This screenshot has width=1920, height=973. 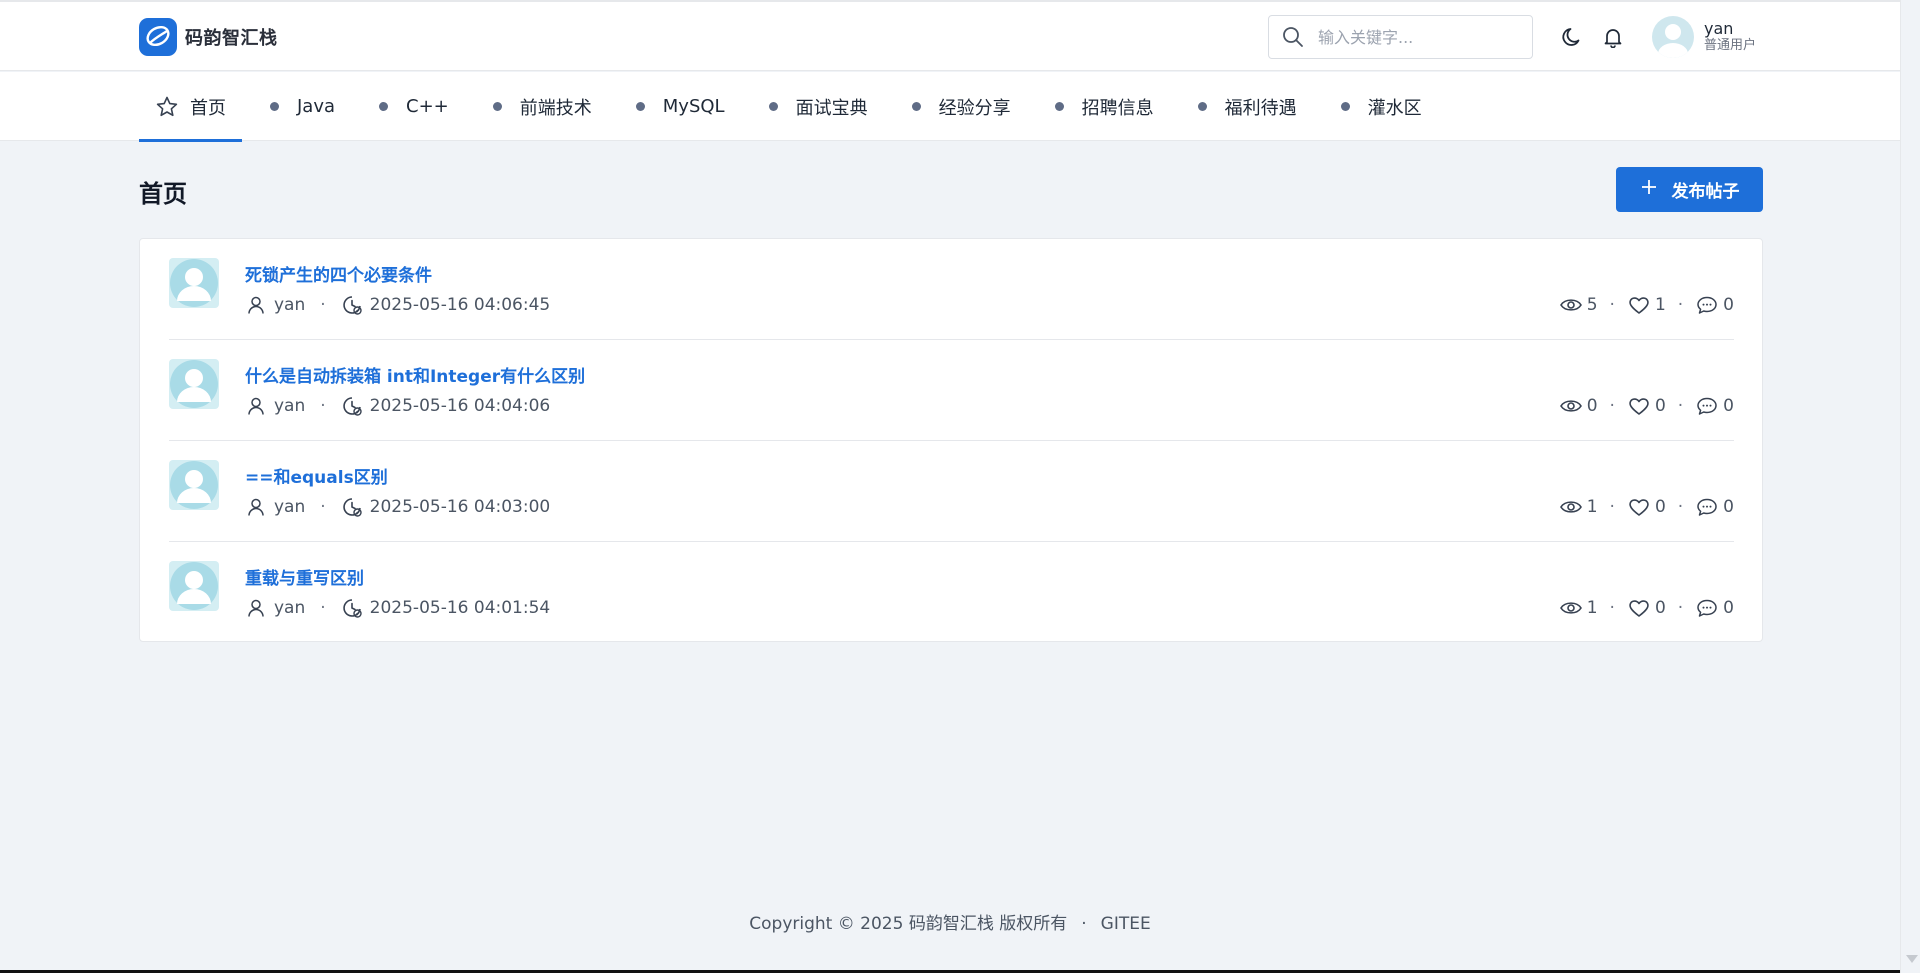 What do you see at coordinates (1418, 37) in the screenshot?
I see `search-input` at bounding box center [1418, 37].